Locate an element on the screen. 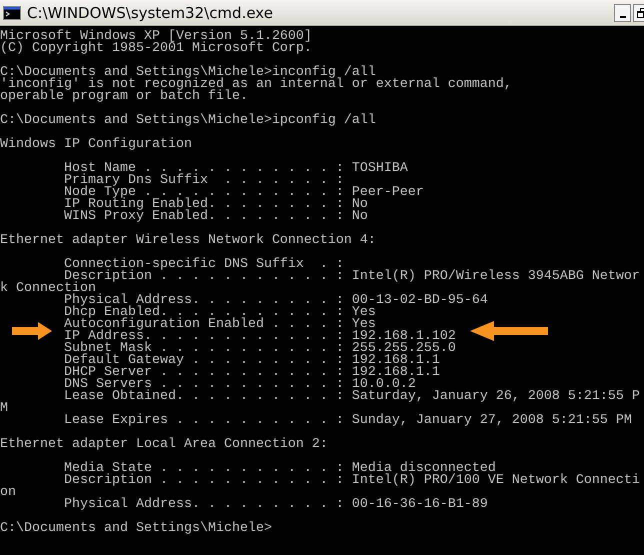  console-line: C:\Documents and Settings\Michele>ipconfig /all is located at coordinates (188, 121).